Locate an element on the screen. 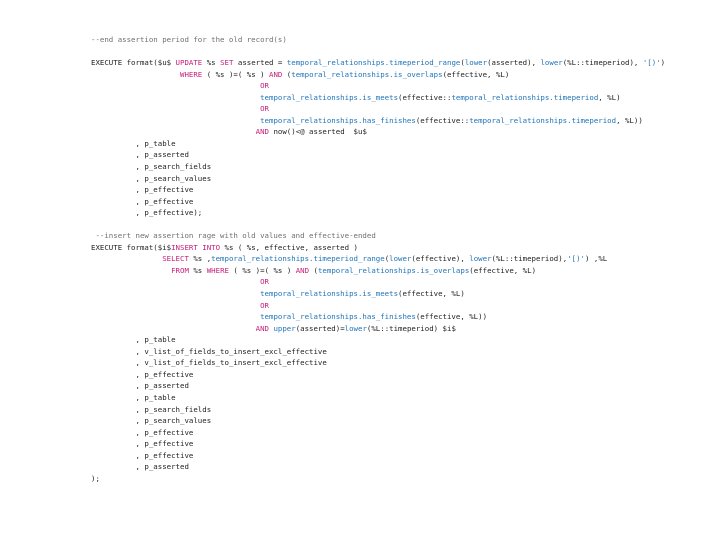 This screenshot has width=720, height=540. code-line: , p_effective); is located at coordinates (378, 213).